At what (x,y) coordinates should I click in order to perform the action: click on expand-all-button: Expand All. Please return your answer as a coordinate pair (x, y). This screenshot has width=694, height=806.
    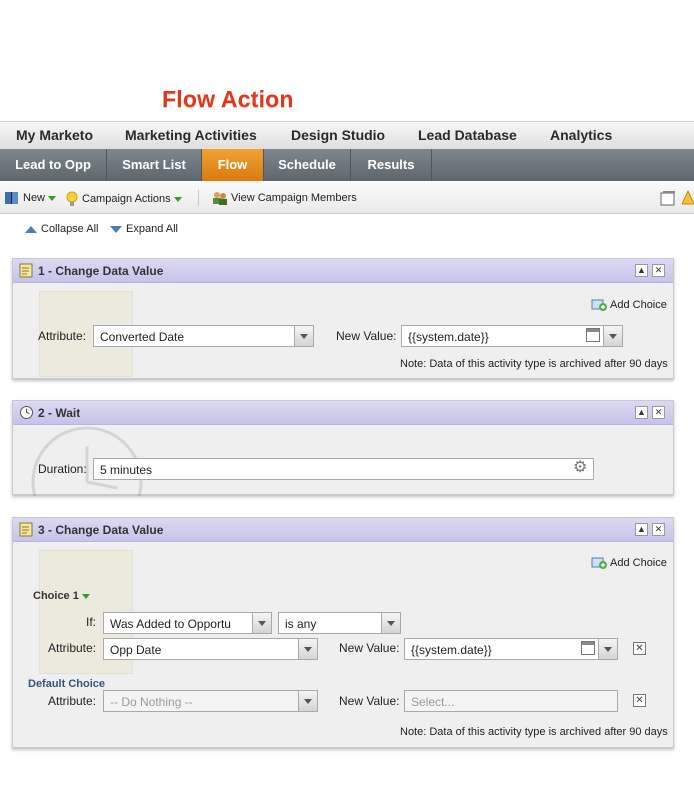
    Looking at the image, I should click on (144, 229).